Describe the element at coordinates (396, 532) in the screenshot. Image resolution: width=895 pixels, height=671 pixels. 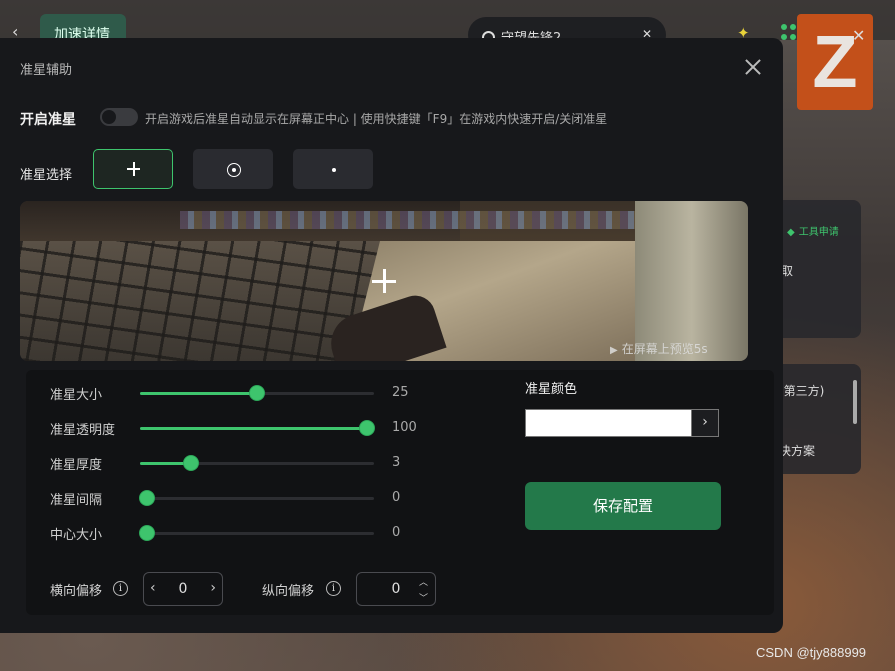
I see `center-size-value: 0` at that location.